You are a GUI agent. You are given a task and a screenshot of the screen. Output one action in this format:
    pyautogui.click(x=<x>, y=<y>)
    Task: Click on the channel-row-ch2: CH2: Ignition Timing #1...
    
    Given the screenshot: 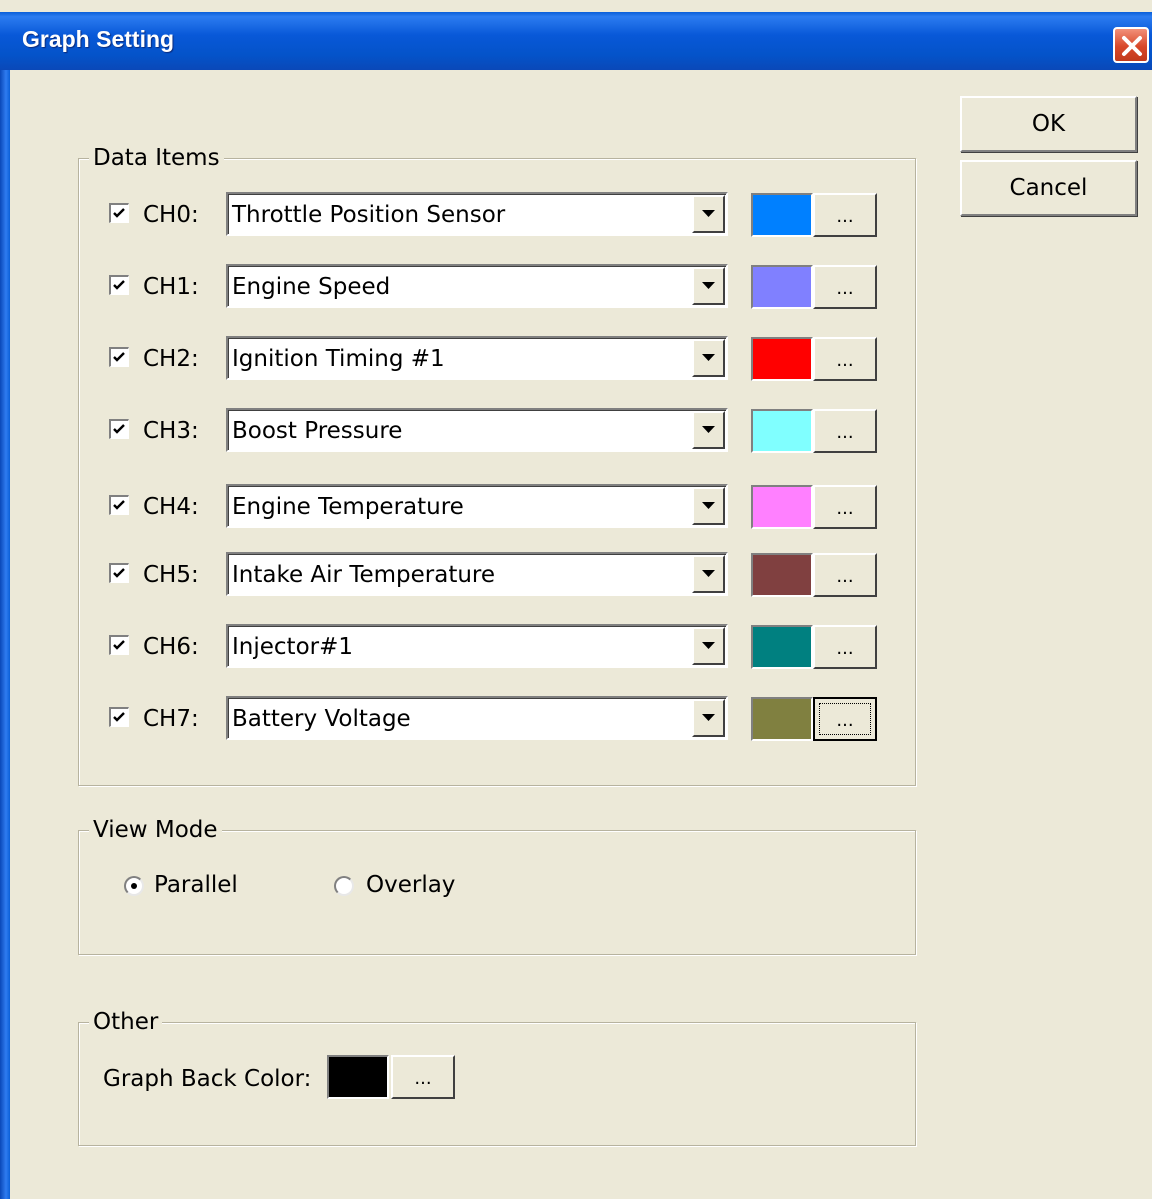 What is the action you would take?
    pyautogui.click(x=497, y=360)
    